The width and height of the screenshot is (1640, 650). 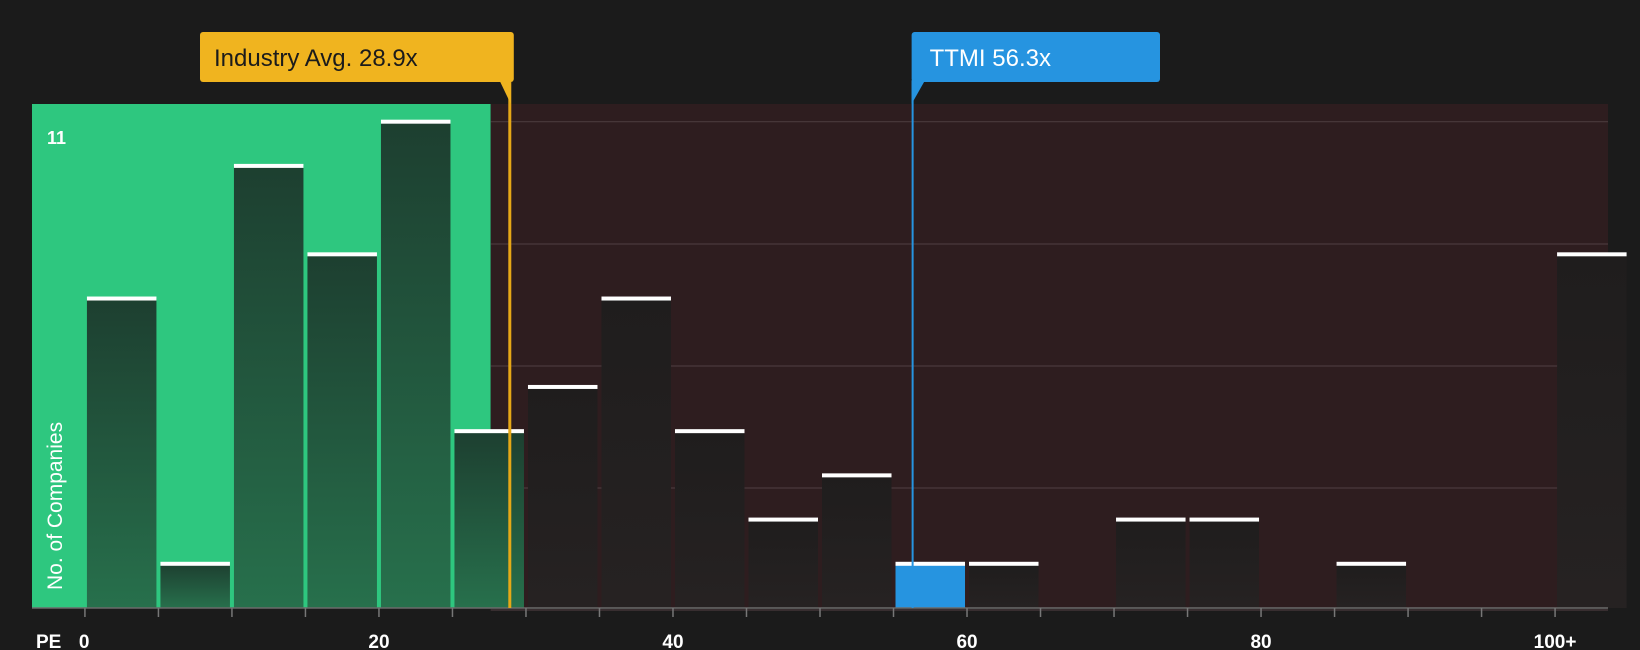 I want to click on company-pe-label: TTMI 56.3x, so click(x=990, y=58).